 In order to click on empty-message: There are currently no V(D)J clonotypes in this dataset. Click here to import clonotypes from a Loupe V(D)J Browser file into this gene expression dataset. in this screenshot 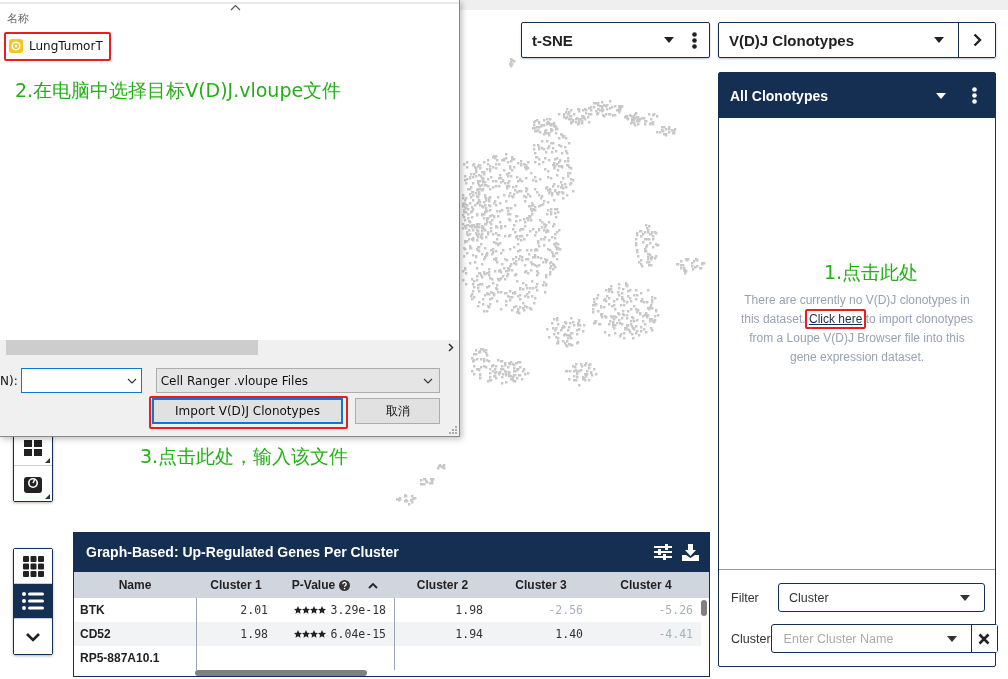, I will do `click(857, 328)`.